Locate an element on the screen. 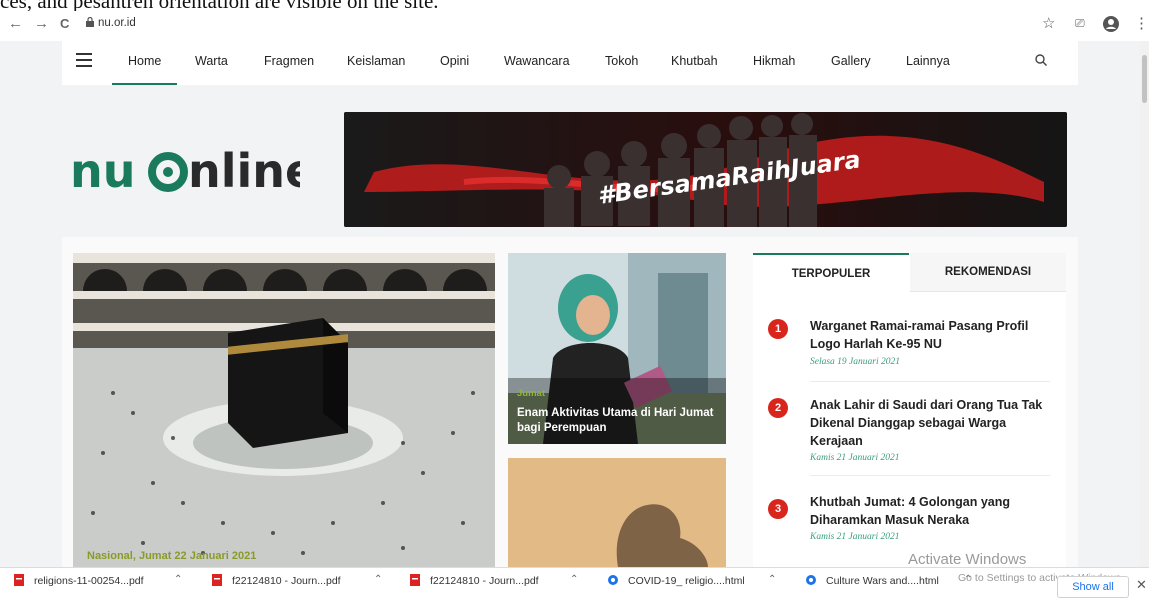 This screenshot has width=1149, height=598. nav-gallery: Gallery is located at coordinates (851, 61).